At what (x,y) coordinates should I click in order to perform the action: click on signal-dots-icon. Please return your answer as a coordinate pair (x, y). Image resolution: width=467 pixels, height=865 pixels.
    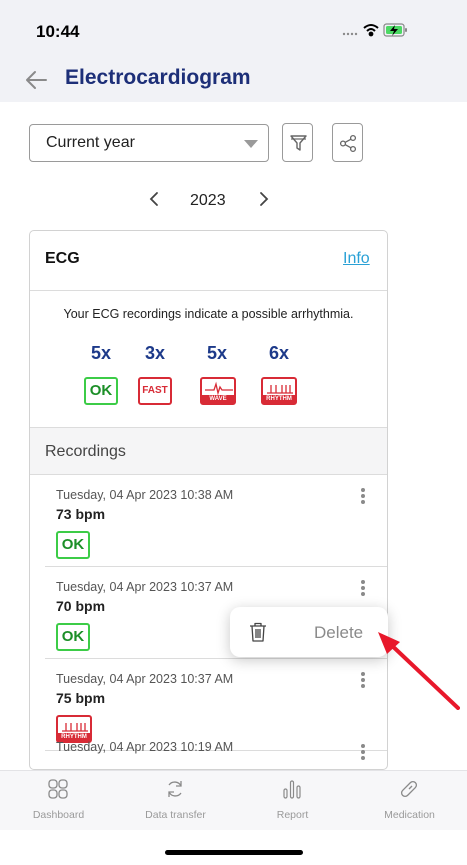
    Looking at the image, I should click on (350, 34).